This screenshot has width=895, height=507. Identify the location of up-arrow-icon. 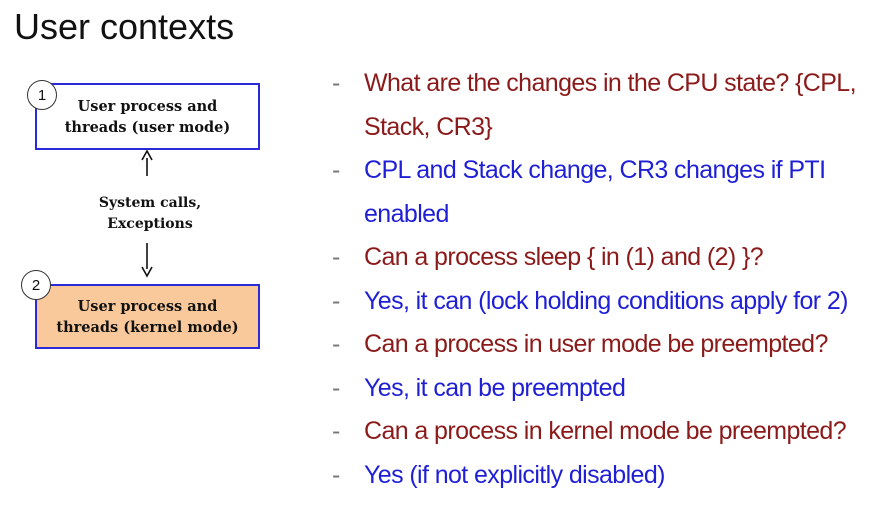
(147, 162).